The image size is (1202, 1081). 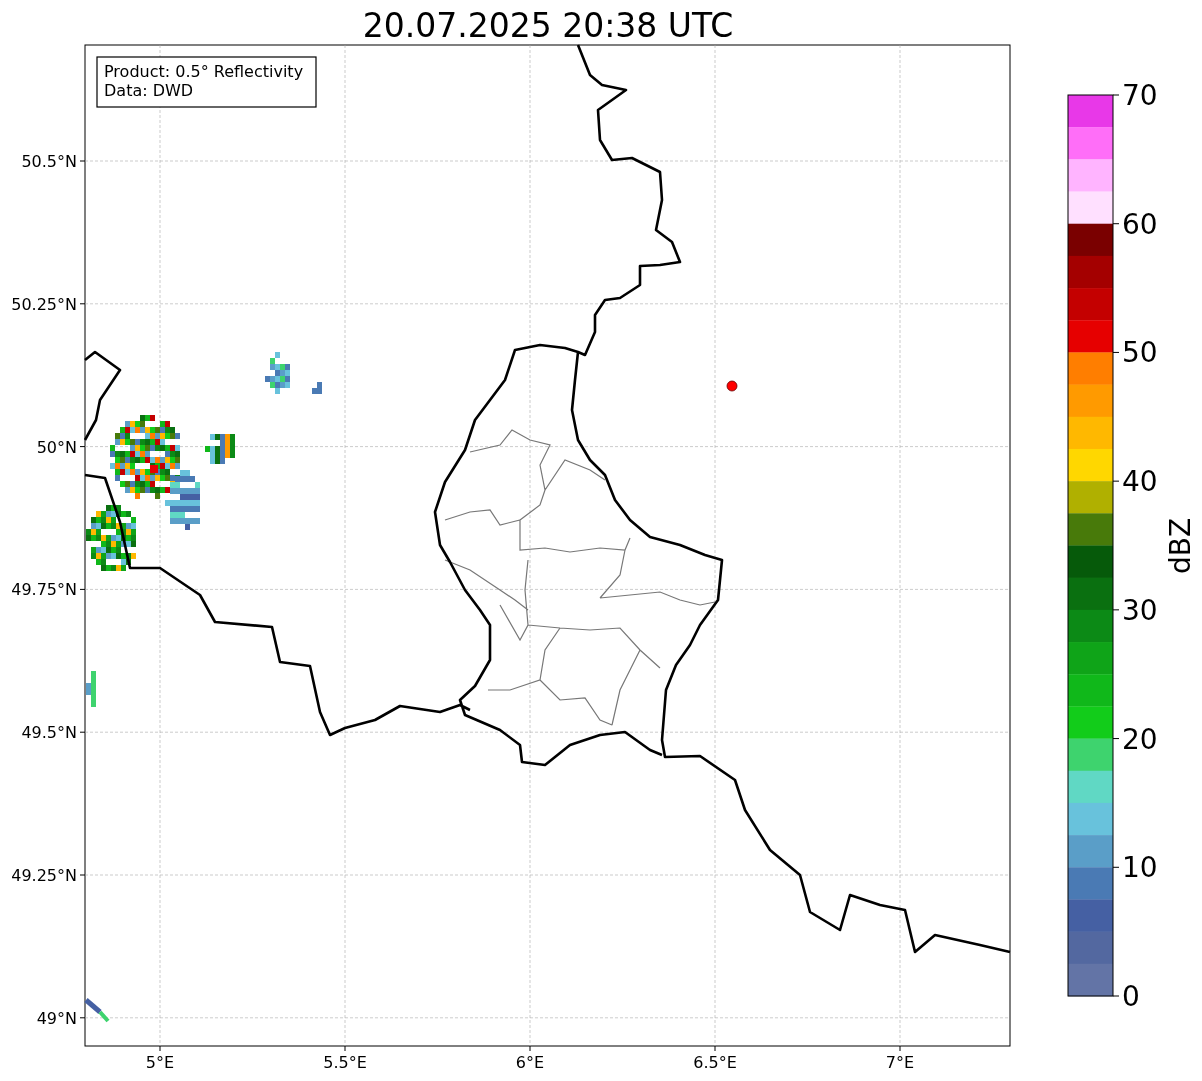 I want to click on y-tick-label: 49.5°N, so click(x=49, y=733).